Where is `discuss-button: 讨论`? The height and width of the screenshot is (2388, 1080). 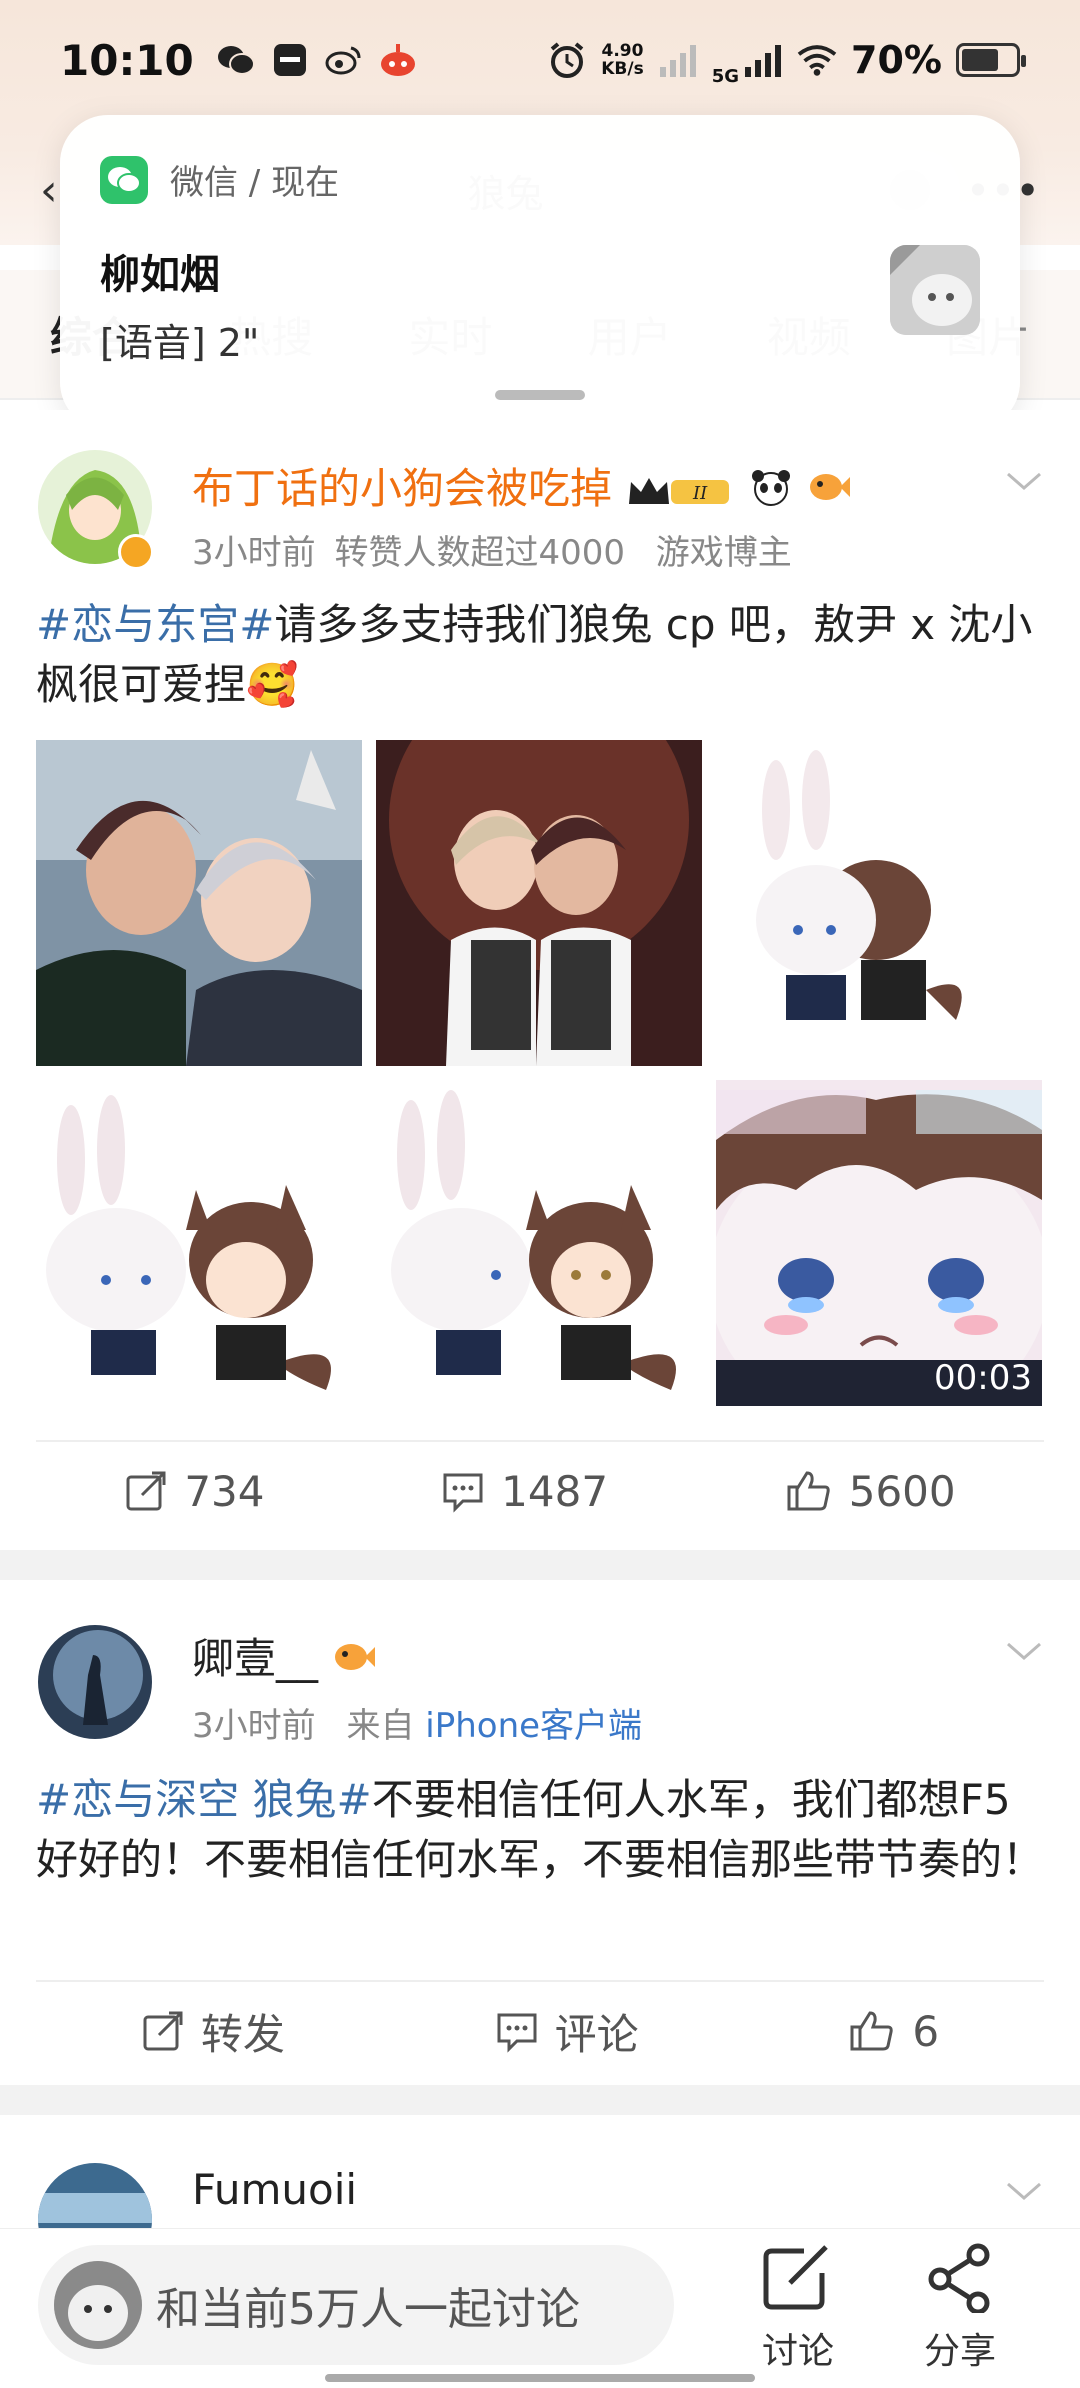
discuss-button: 讨论 is located at coordinates (798, 2308).